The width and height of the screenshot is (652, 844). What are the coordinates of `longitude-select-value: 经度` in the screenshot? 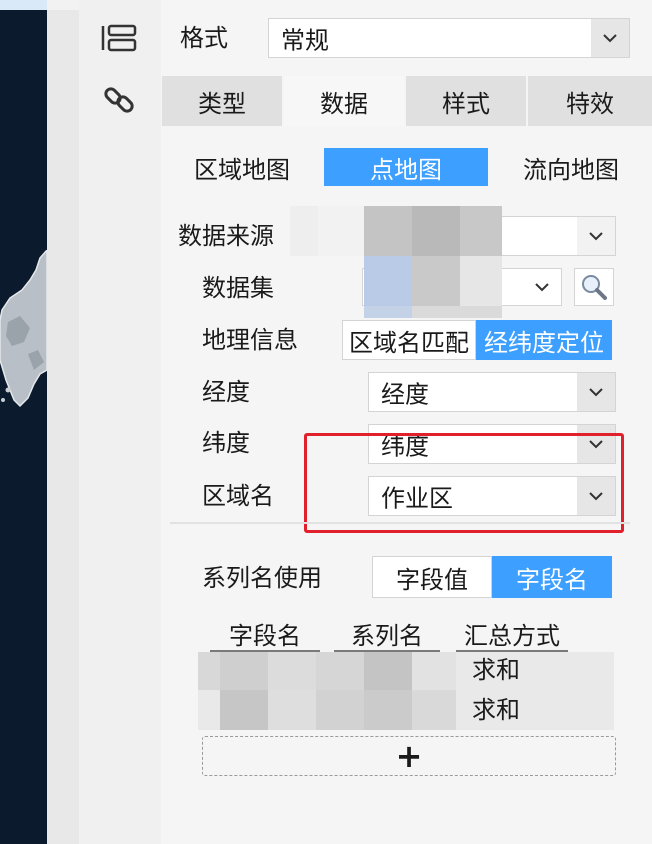 It's located at (405, 394).